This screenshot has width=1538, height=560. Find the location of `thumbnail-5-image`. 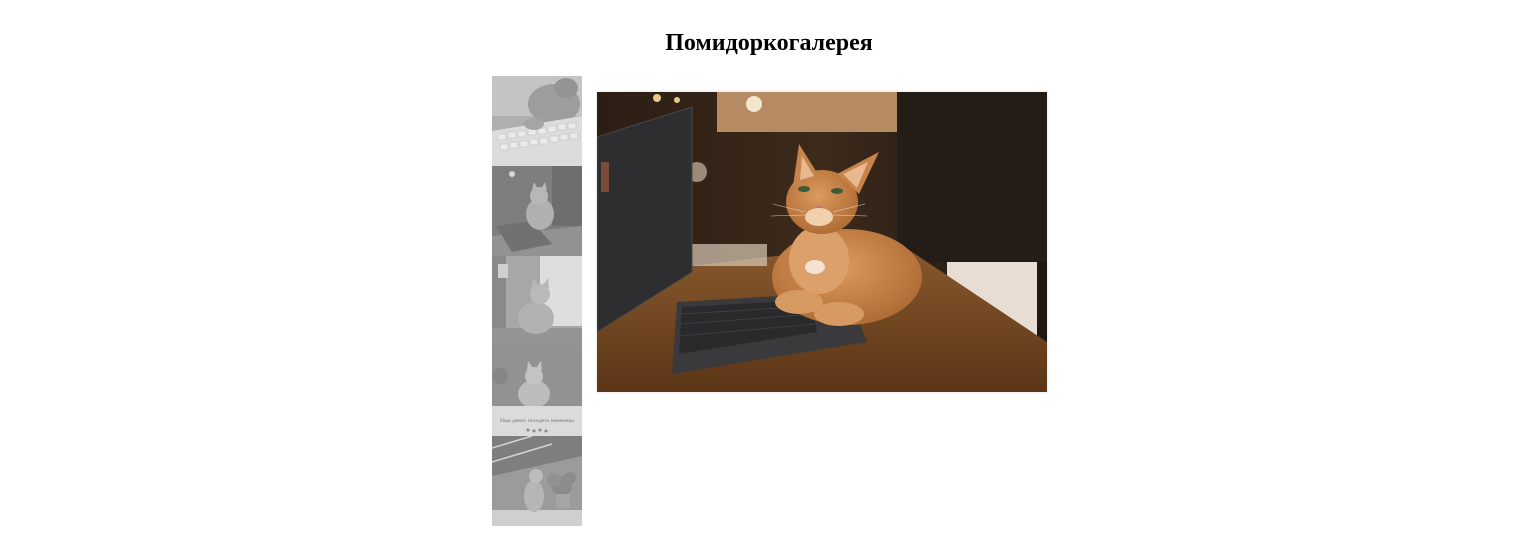

thumbnail-5-image is located at coordinates (537, 481).